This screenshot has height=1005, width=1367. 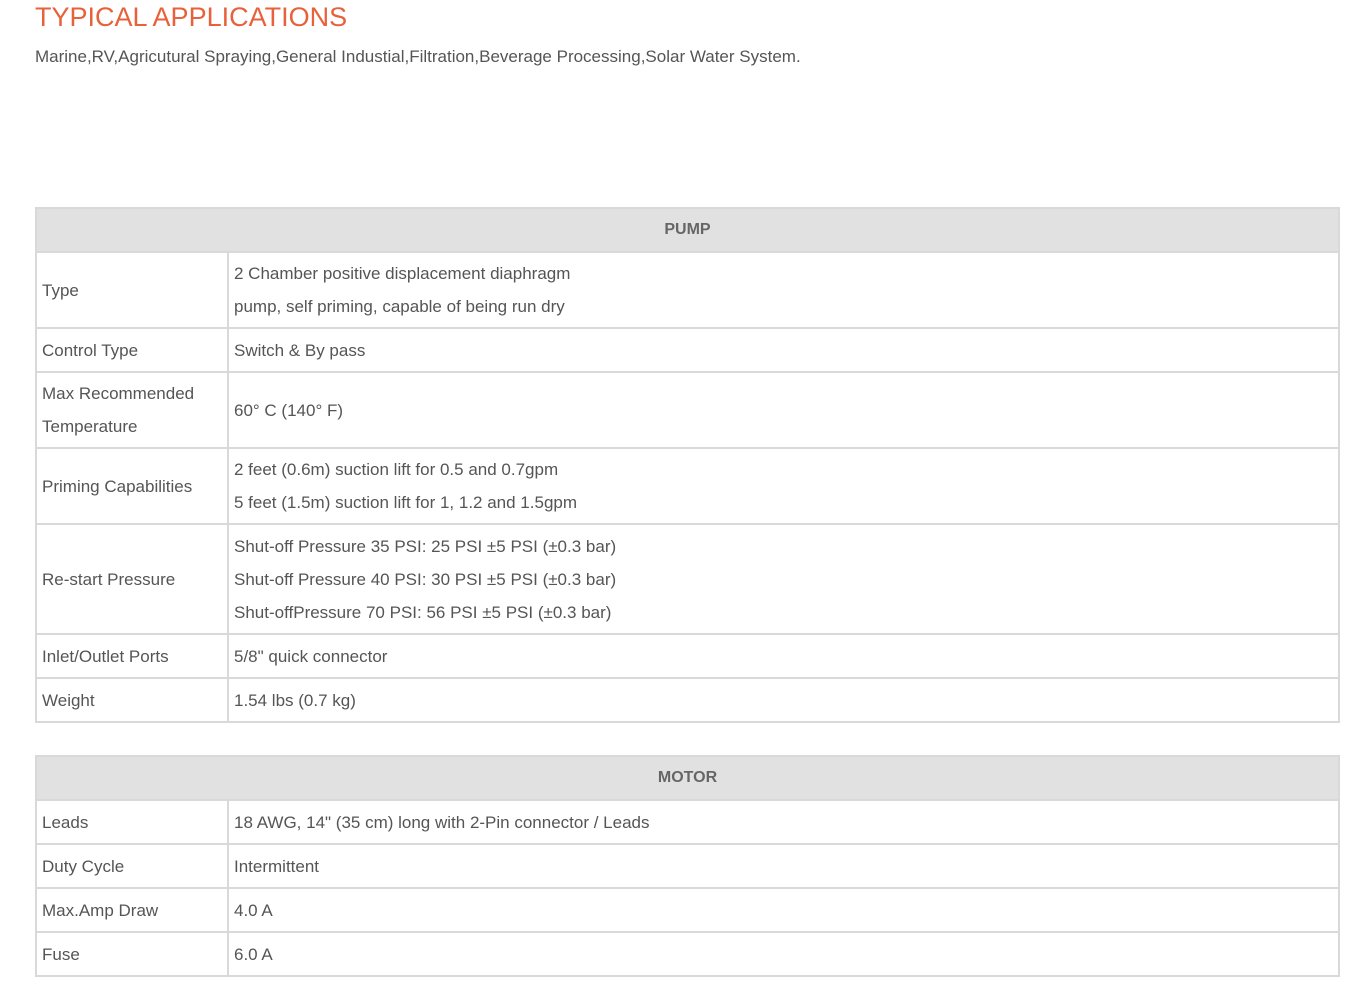 I want to click on table-row: Fuse 6.0 A, so click(x=687, y=954).